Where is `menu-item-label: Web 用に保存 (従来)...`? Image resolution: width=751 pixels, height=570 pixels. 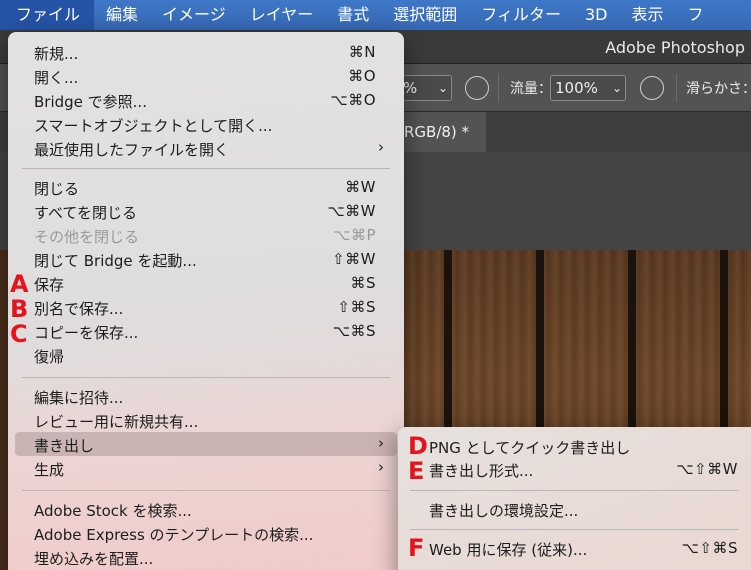 menu-item-label: Web 用に保存 (従来)... is located at coordinates (508, 550).